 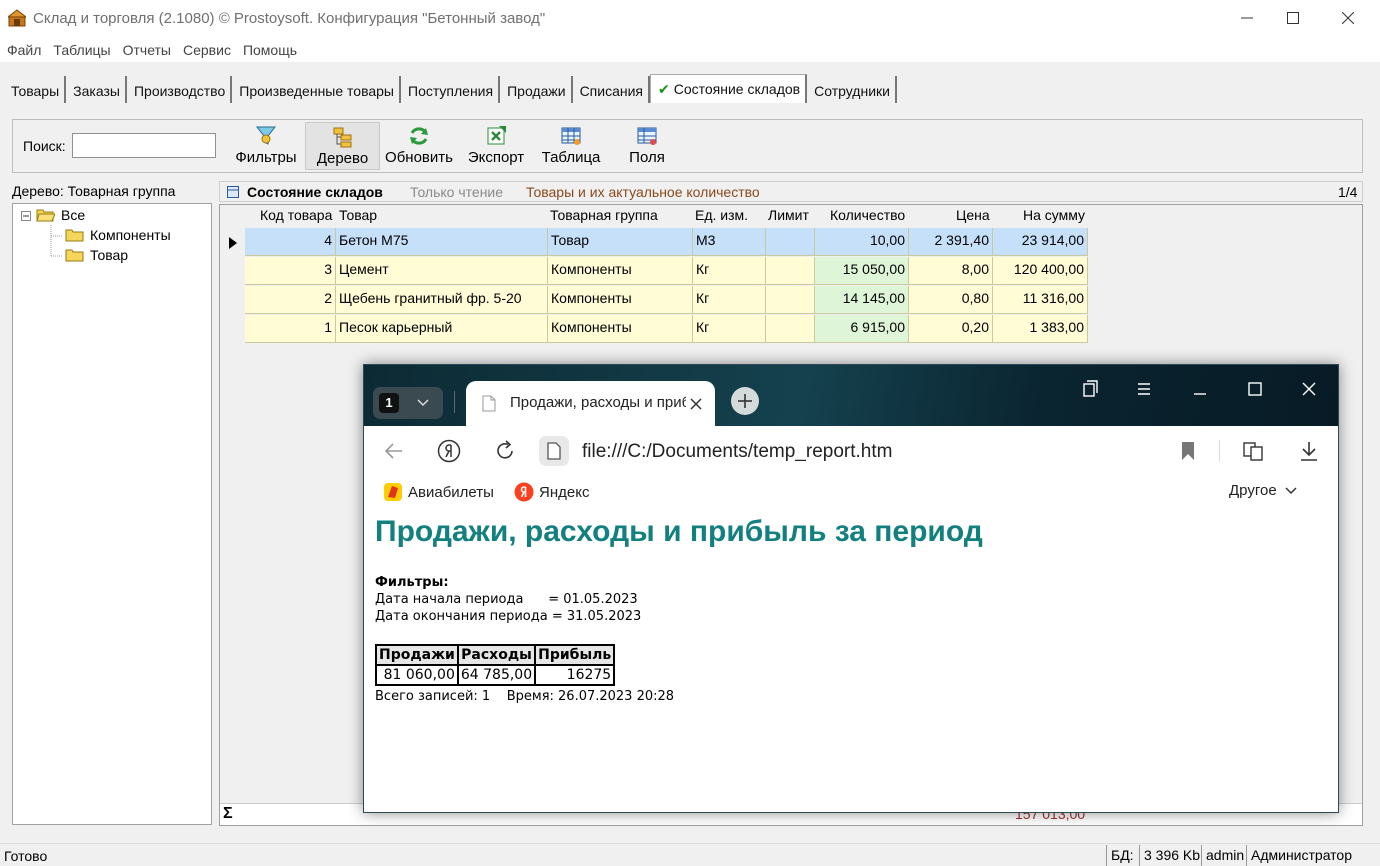 What do you see at coordinates (721, 215) in the screenshot?
I see `col-header-unit: Ед. изм.` at bounding box center [721, 215].